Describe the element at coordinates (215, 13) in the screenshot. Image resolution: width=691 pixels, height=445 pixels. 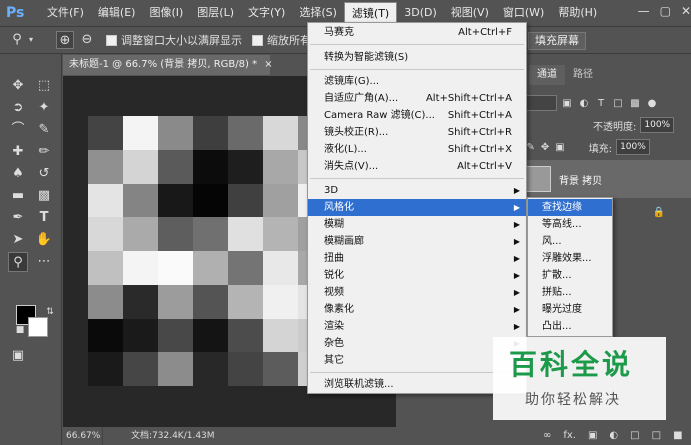
I see `menu-layer: 图层(L)` at that location.